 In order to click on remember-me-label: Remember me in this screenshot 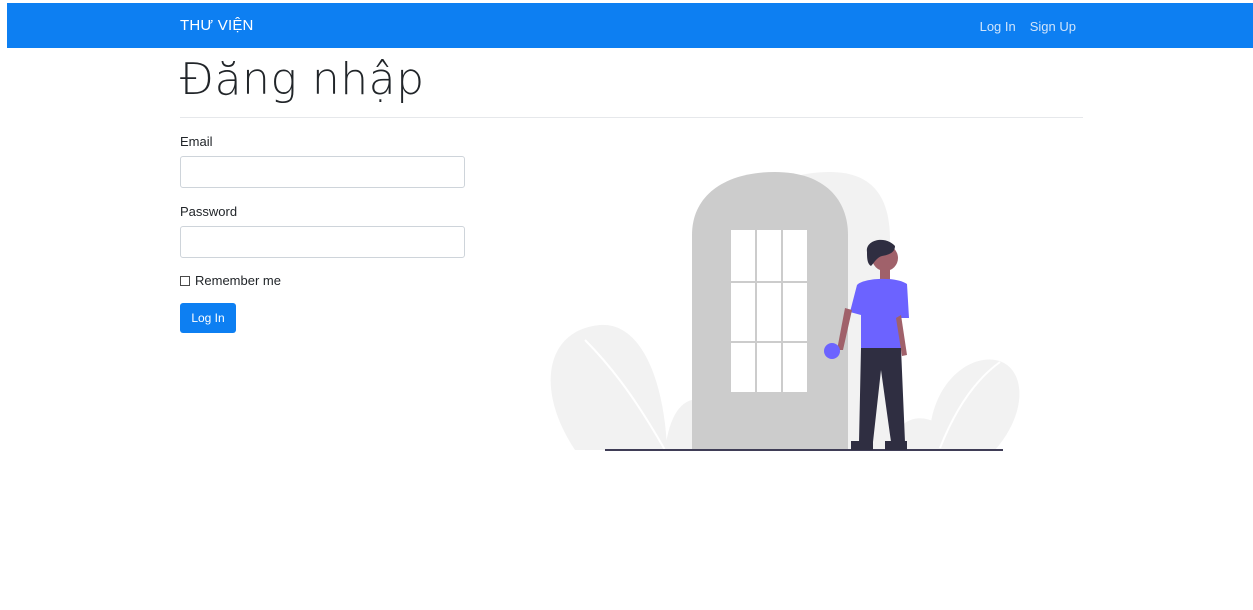, I will do `click(238, 280)`.